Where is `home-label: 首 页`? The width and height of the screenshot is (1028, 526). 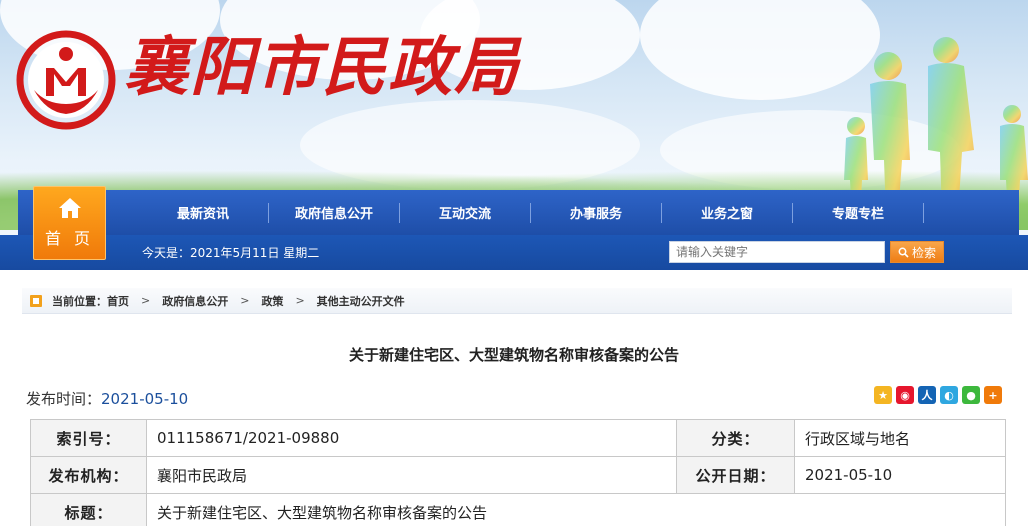 home-label: 首 页 is located at coordinates (69, 238).